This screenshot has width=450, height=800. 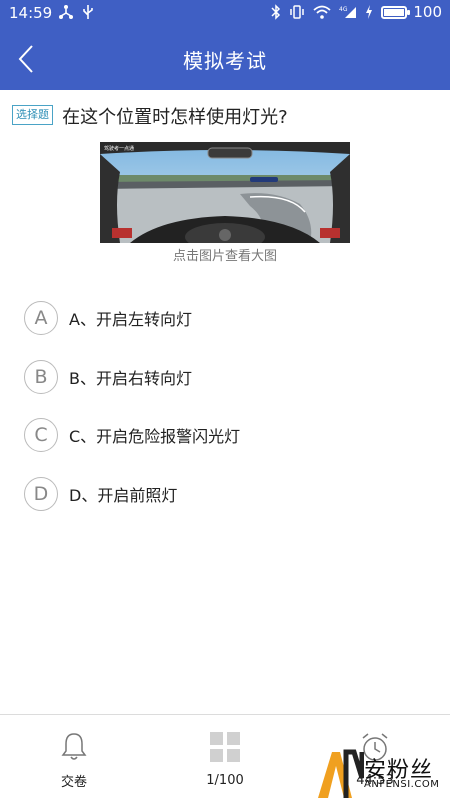 What do you see at coordinates (155, 436) in the screenshot?
I see `option-c-text: C、开启危险报警闪光灯` at bounding box center [155, 436].